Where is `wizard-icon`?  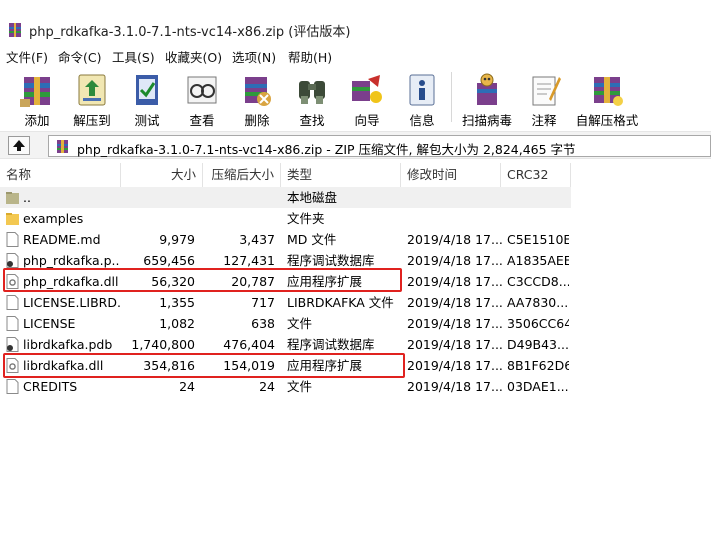 wizard-icon is located at coordinates (367, 89).